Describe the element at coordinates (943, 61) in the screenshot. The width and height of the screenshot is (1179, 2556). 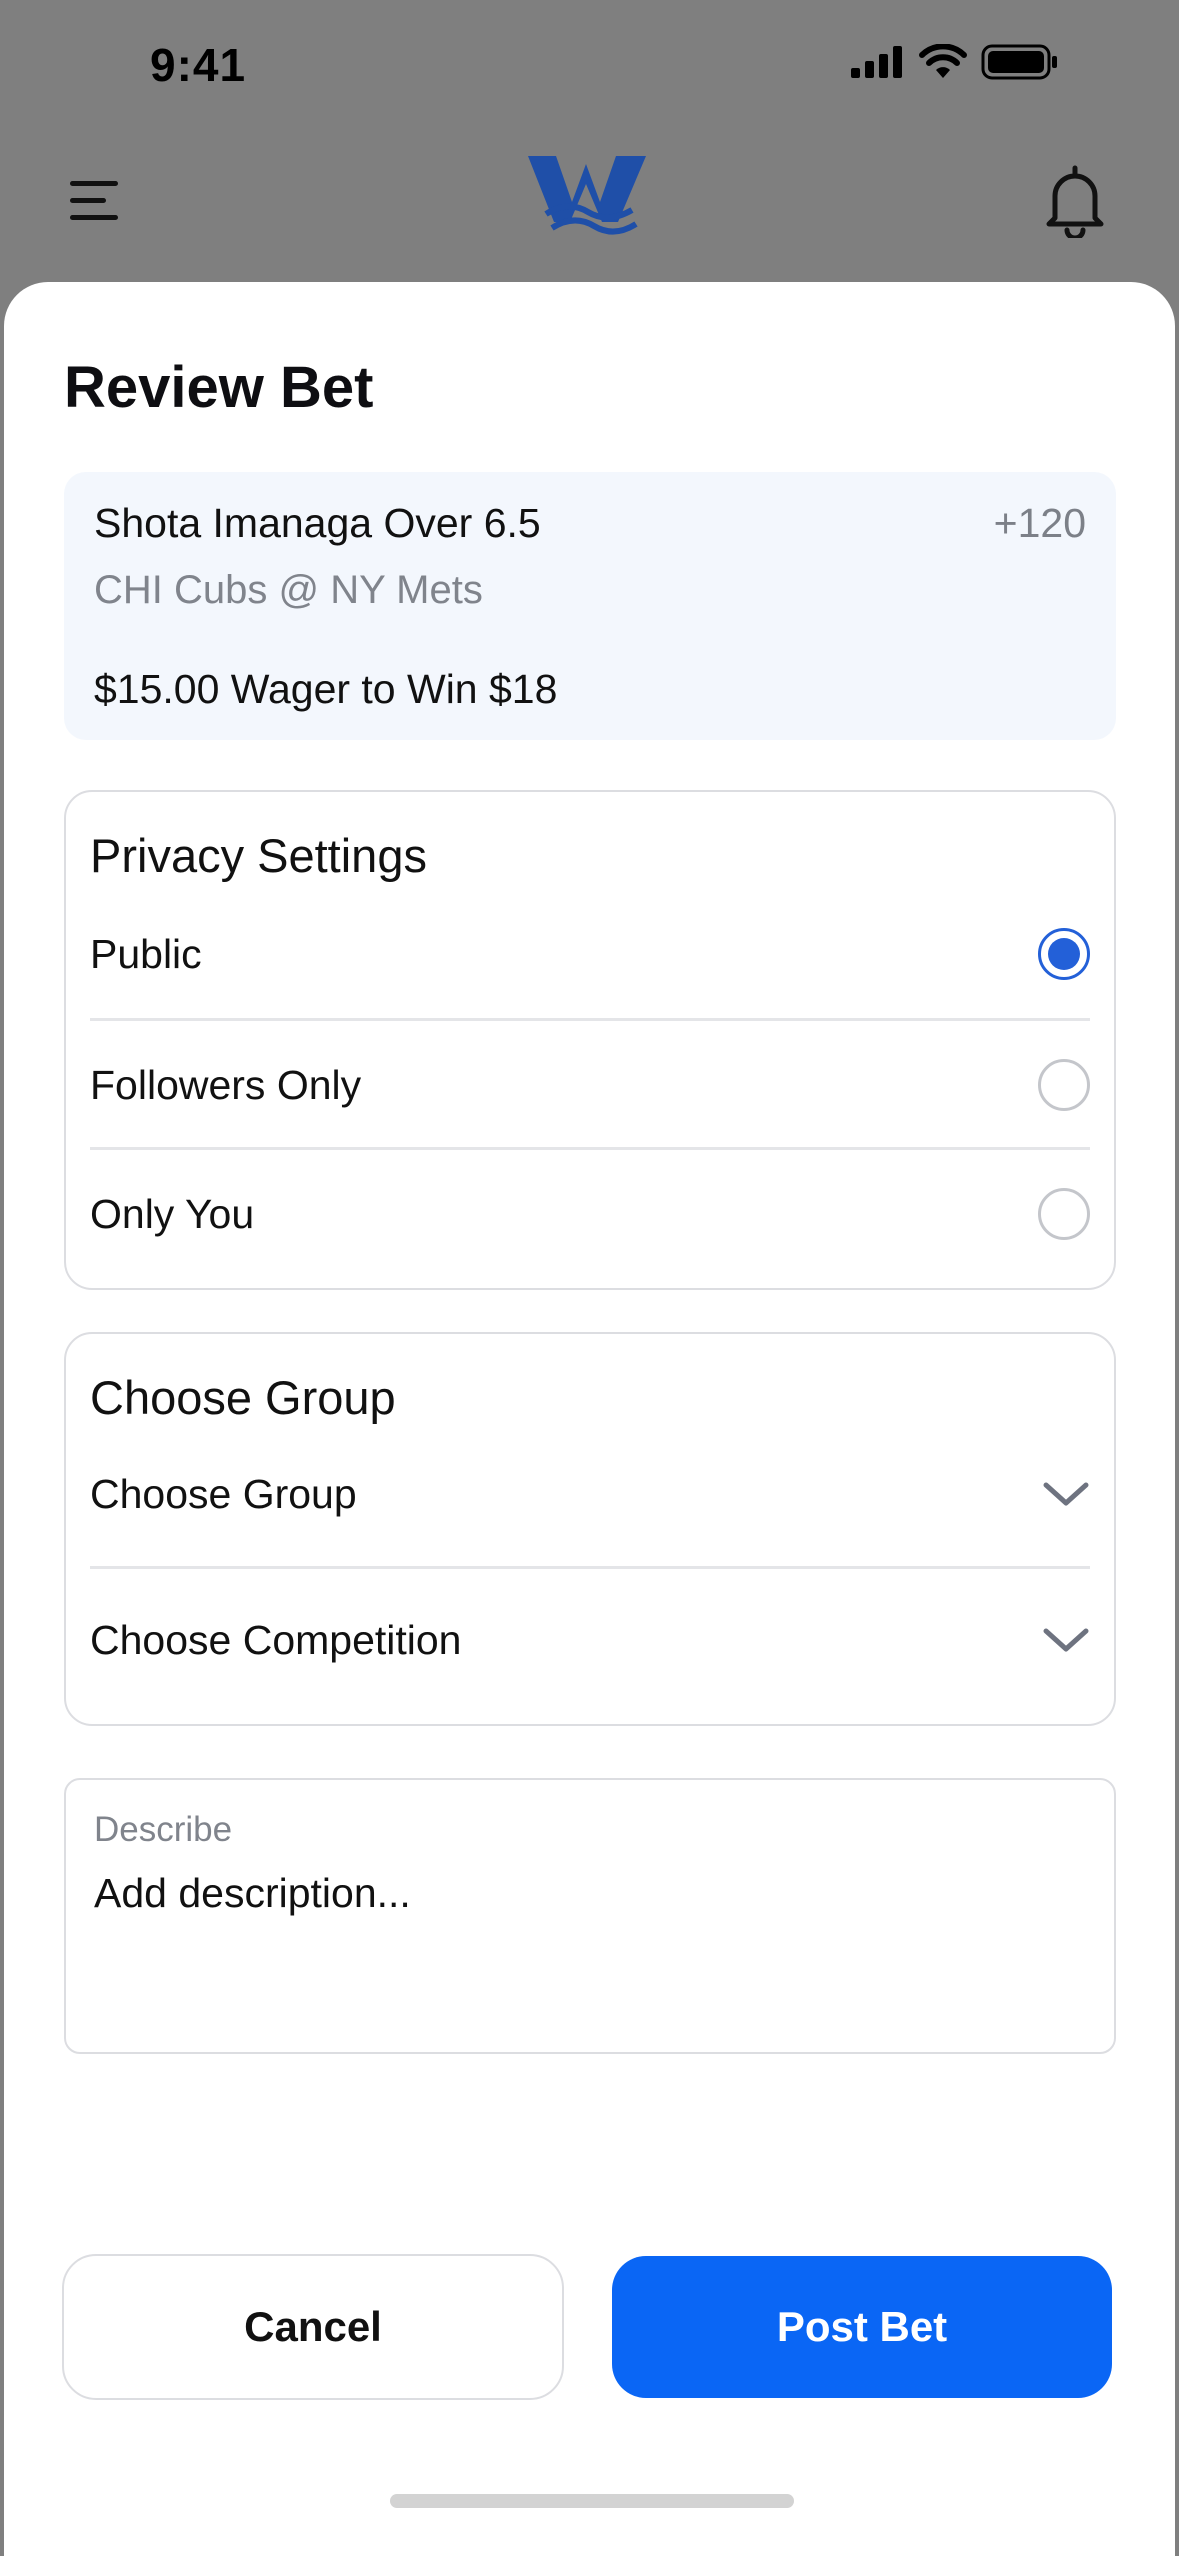
I see `wifi-icon` at that location.